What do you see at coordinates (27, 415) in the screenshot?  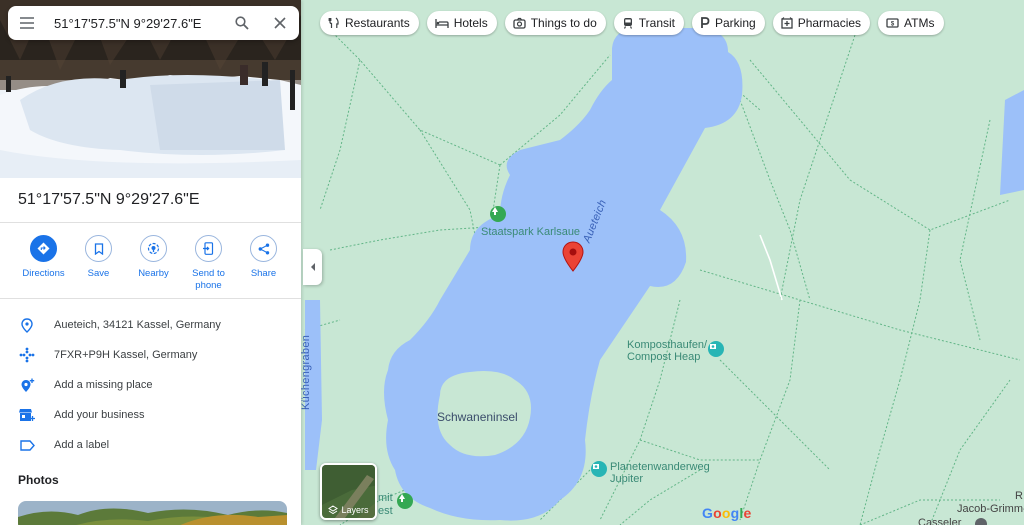 I see `add-business-icon` at bounding box center [27, 415].